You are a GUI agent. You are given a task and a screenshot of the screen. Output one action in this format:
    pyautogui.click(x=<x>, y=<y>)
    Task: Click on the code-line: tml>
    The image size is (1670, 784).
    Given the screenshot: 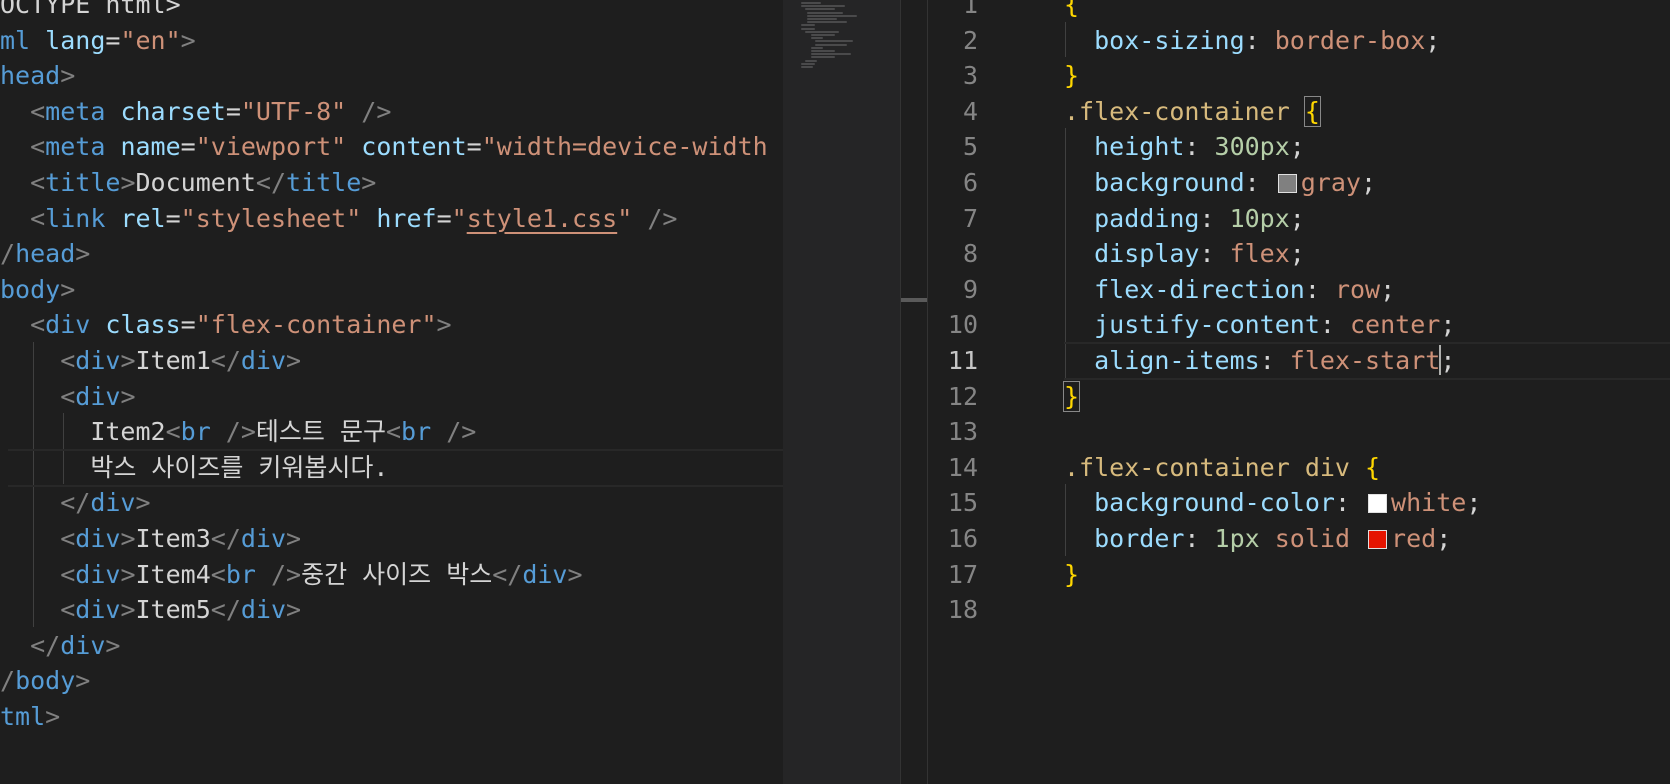 What is the action you would take?
    pyautogui.click(x=30, y=717)
    